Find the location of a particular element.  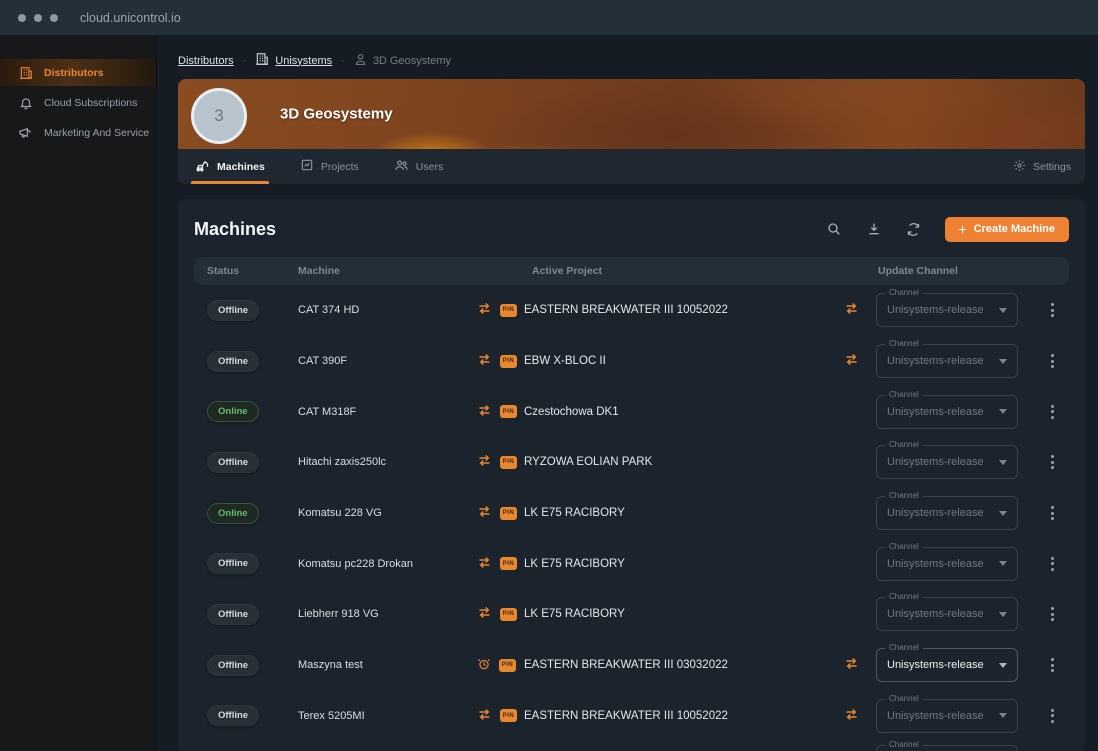

download-icon is located at coordinates (874, 229).